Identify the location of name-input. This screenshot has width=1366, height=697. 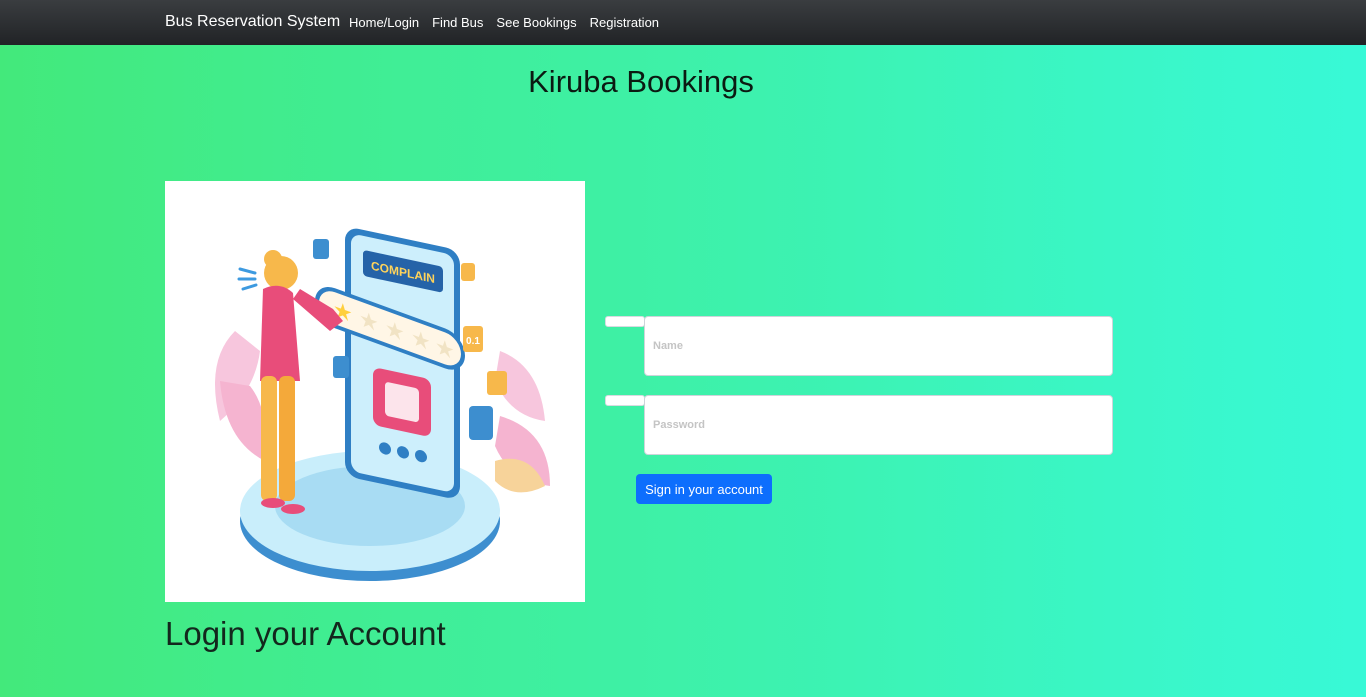
(878, 346).